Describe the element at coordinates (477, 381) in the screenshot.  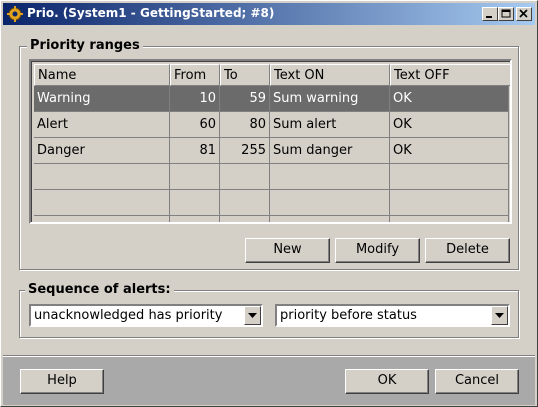
I see `cancel-button: Cancel` at that location.